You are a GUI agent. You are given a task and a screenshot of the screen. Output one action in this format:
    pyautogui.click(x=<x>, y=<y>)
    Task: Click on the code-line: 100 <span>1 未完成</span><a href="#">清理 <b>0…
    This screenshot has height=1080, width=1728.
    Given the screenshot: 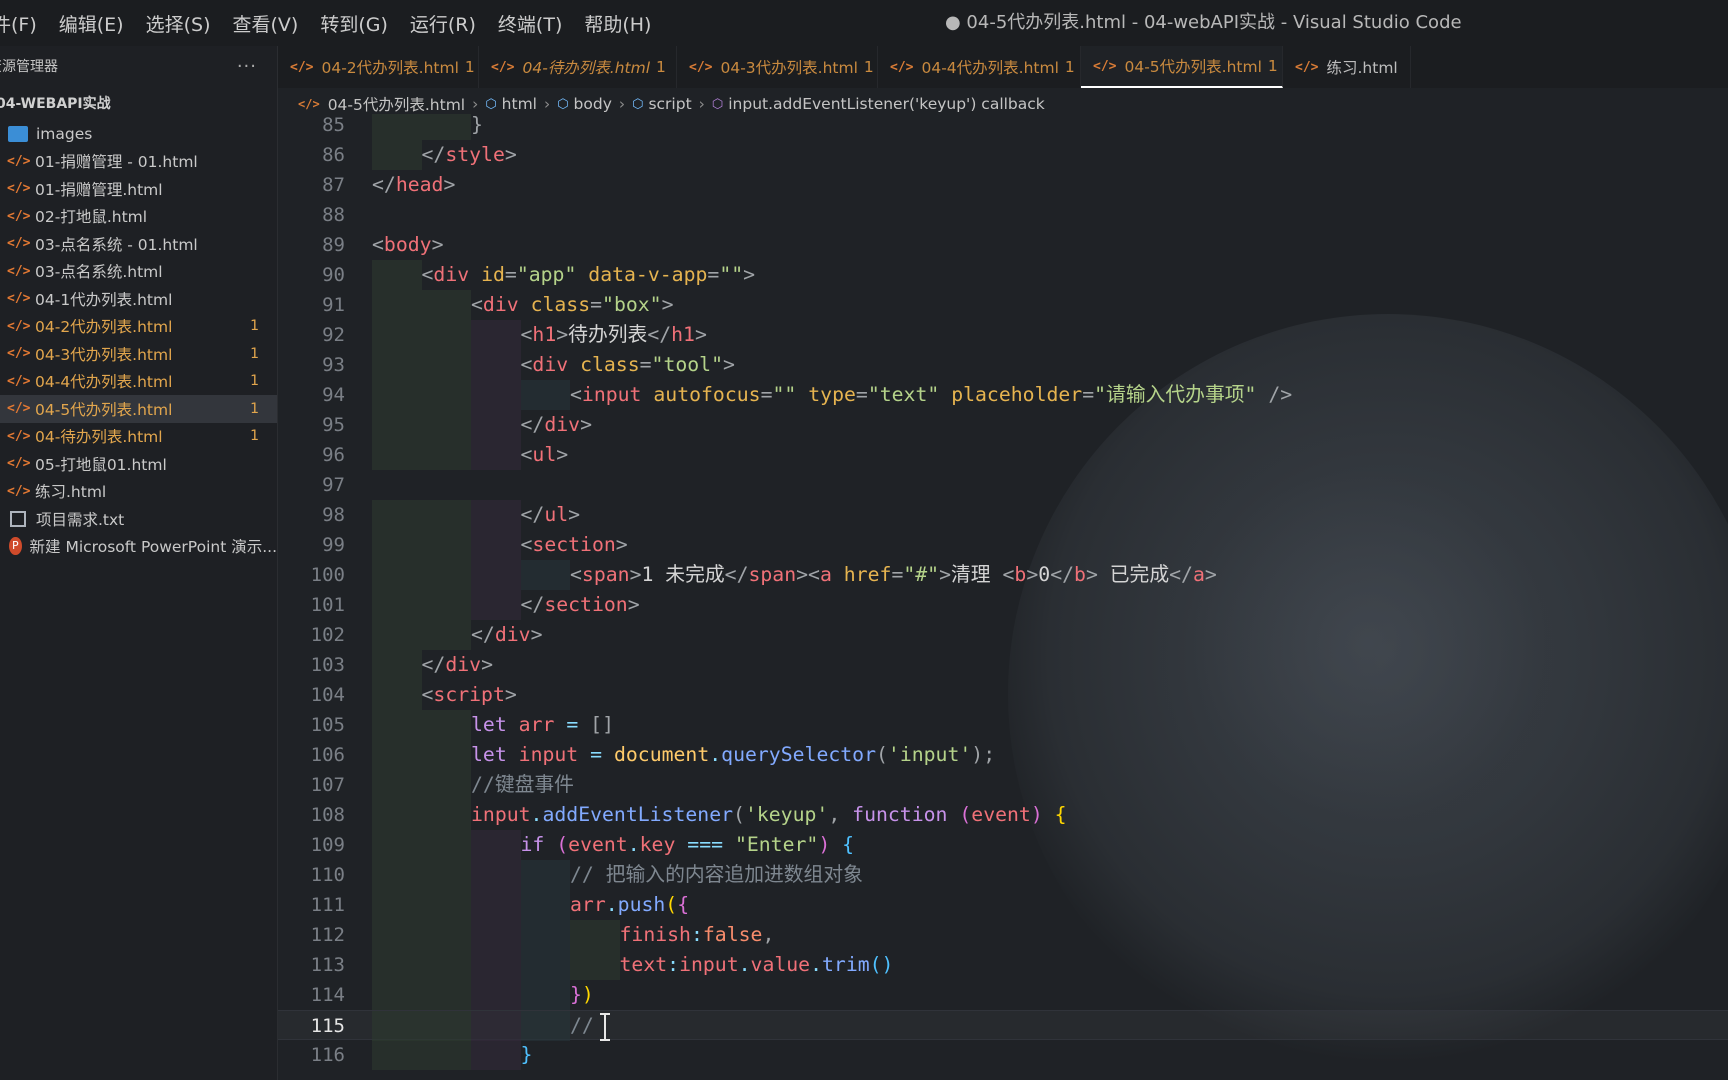 What is the action you would take?
    pyautogui.click(x=1003, y=575)
    